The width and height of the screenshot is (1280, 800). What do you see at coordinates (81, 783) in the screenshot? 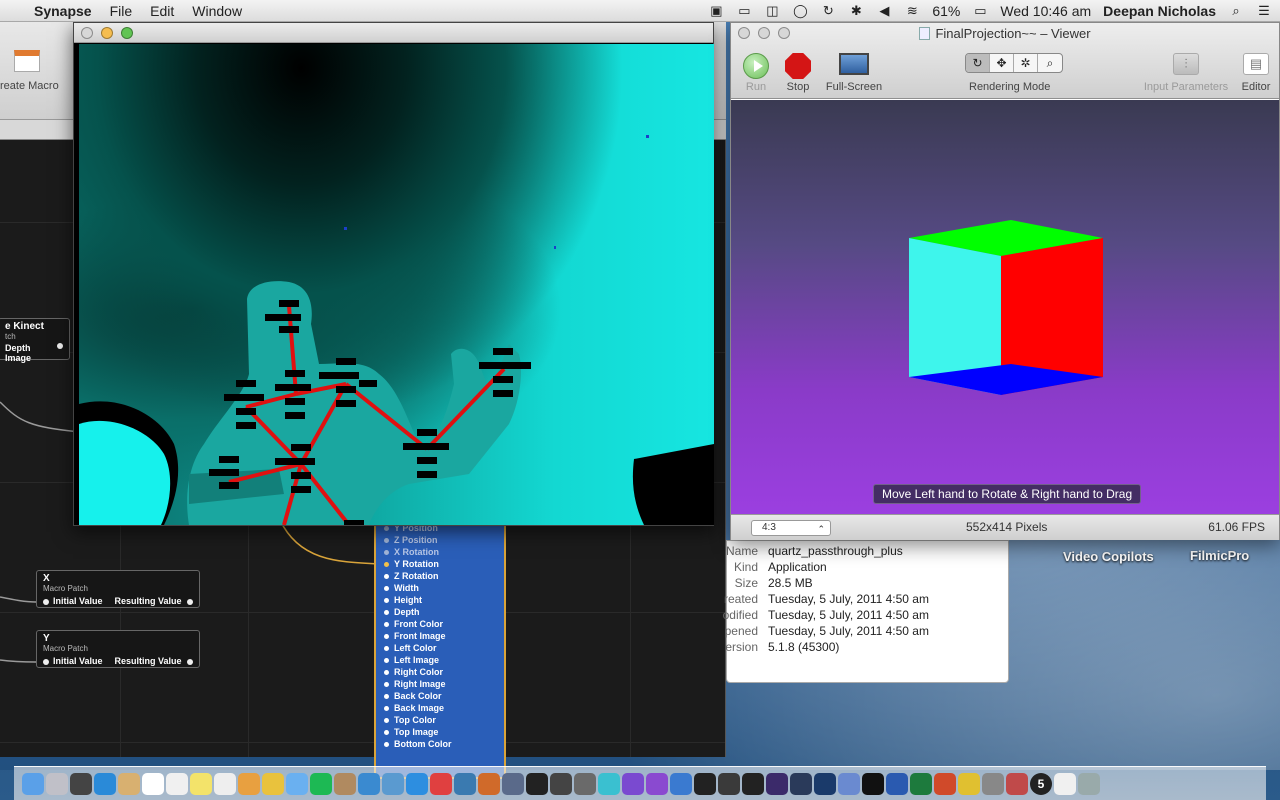
I see `photo-booth-icon` at bounding box center [81, 783].